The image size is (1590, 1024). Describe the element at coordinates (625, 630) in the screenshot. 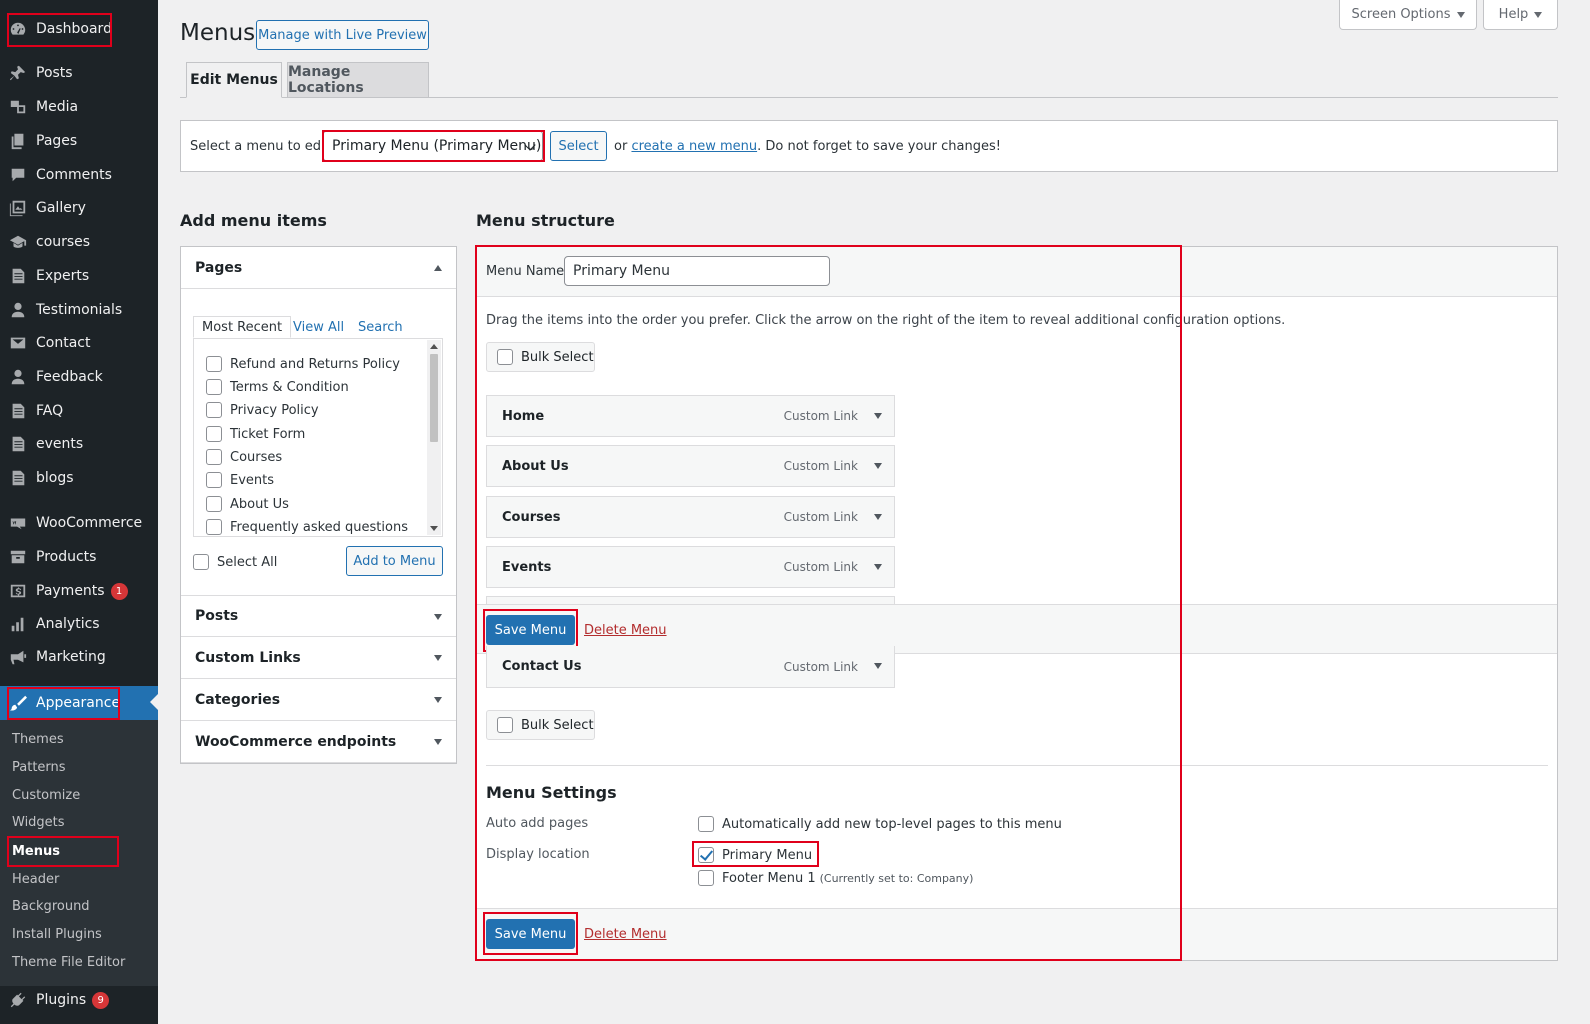

I see `delete-menu-link: Delete Menu` at that location.